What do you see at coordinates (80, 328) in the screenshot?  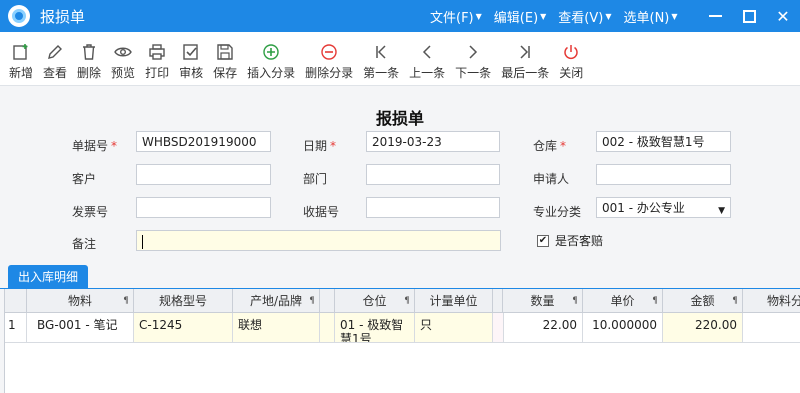 I see `cell-material: BG-001 - 笔记` at bounding box center [80, 328].